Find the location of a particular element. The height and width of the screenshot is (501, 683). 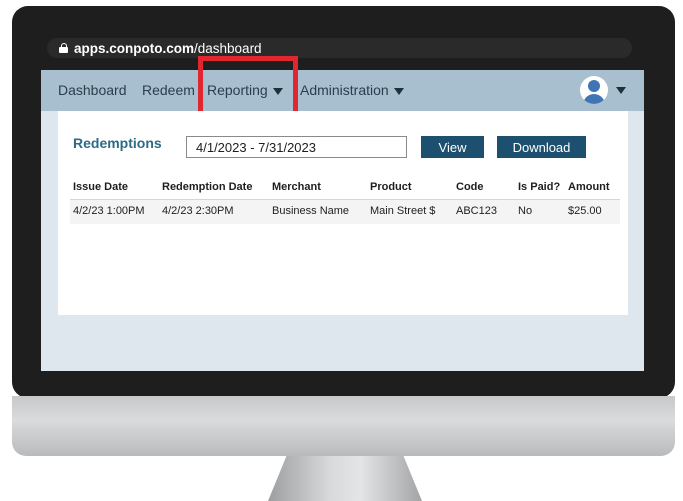

column-header-amount: Amount is located at coordinates (589, 187).